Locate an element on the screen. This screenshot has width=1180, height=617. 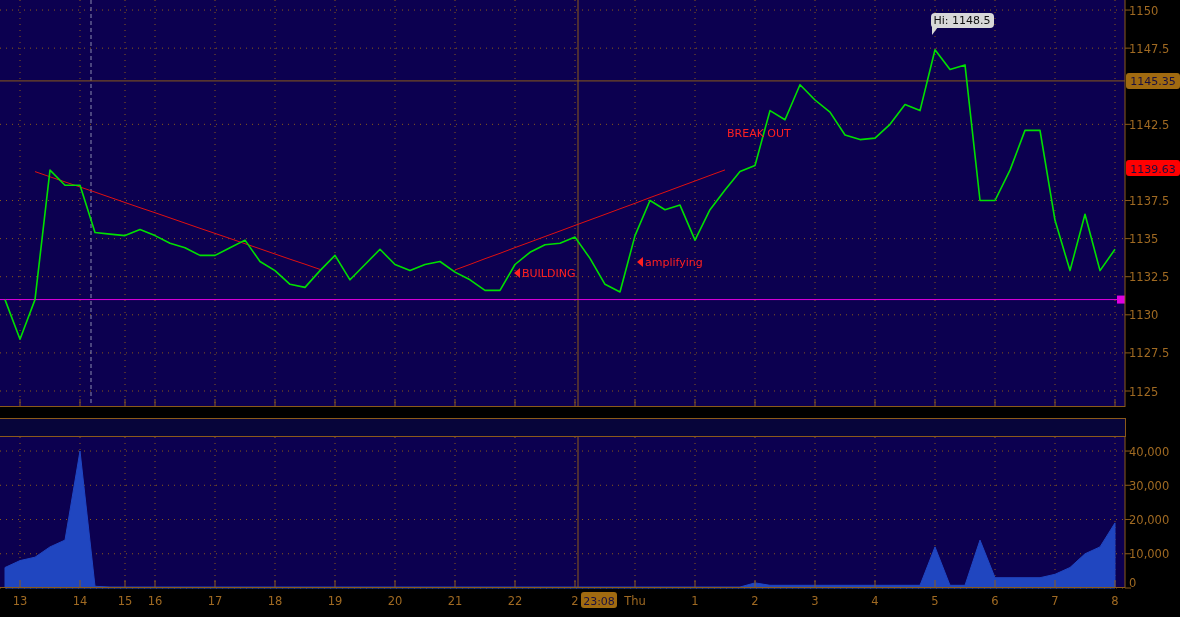
annotation: Hi: 1148.5 is located at coordinates (962, 21).